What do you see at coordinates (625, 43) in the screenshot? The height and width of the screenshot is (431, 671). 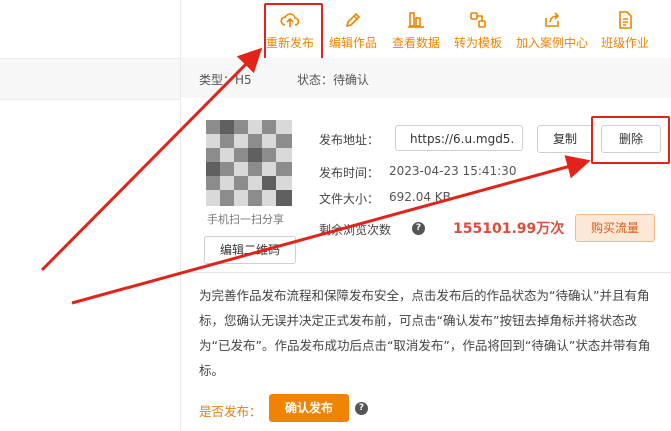 I see `class-homework-label: 班级作业` at bounding box center [625, 43].